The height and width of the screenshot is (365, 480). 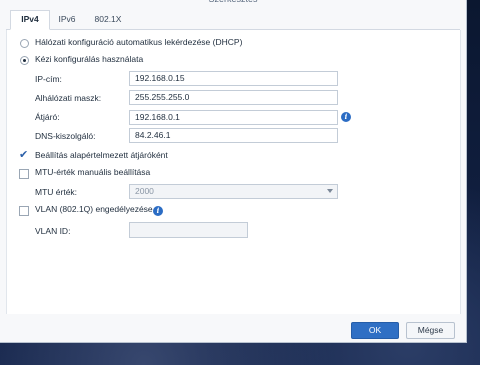 What do you see at coordinates (233, 78) in the screenshot?
I see `ip-address-field: 192.168.0.15` at bounding box center [233, 78].